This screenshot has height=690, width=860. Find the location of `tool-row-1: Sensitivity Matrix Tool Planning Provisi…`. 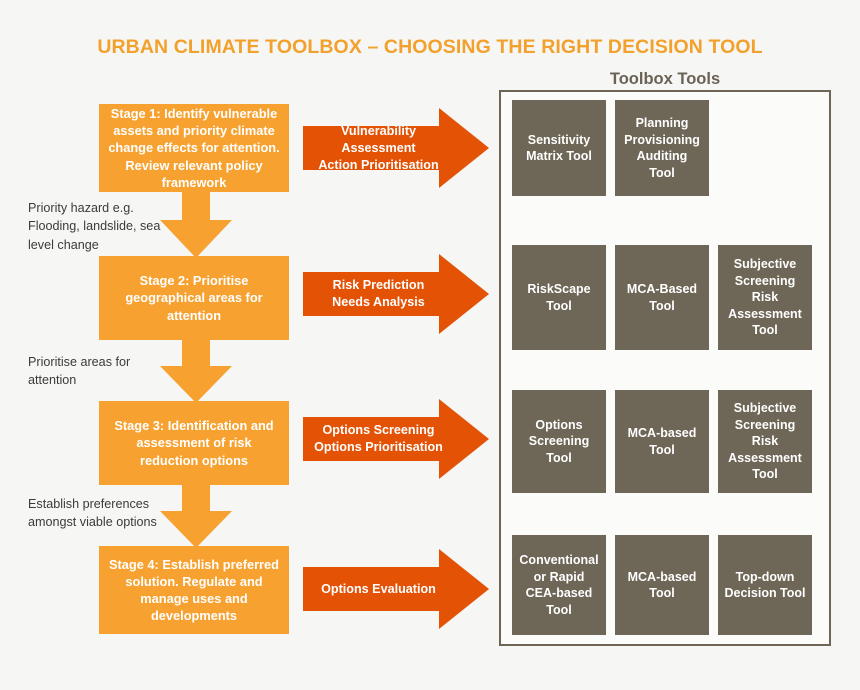

tool-row-1: Sensitivity Matrix Tool Planning Provisi… is located at coordinates (610, 148).